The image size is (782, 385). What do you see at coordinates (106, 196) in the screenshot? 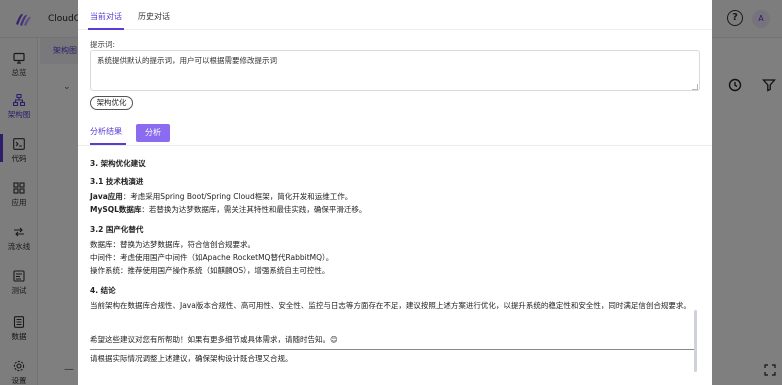
I see `java-label: Java应用` at bounding box center [106, 196].